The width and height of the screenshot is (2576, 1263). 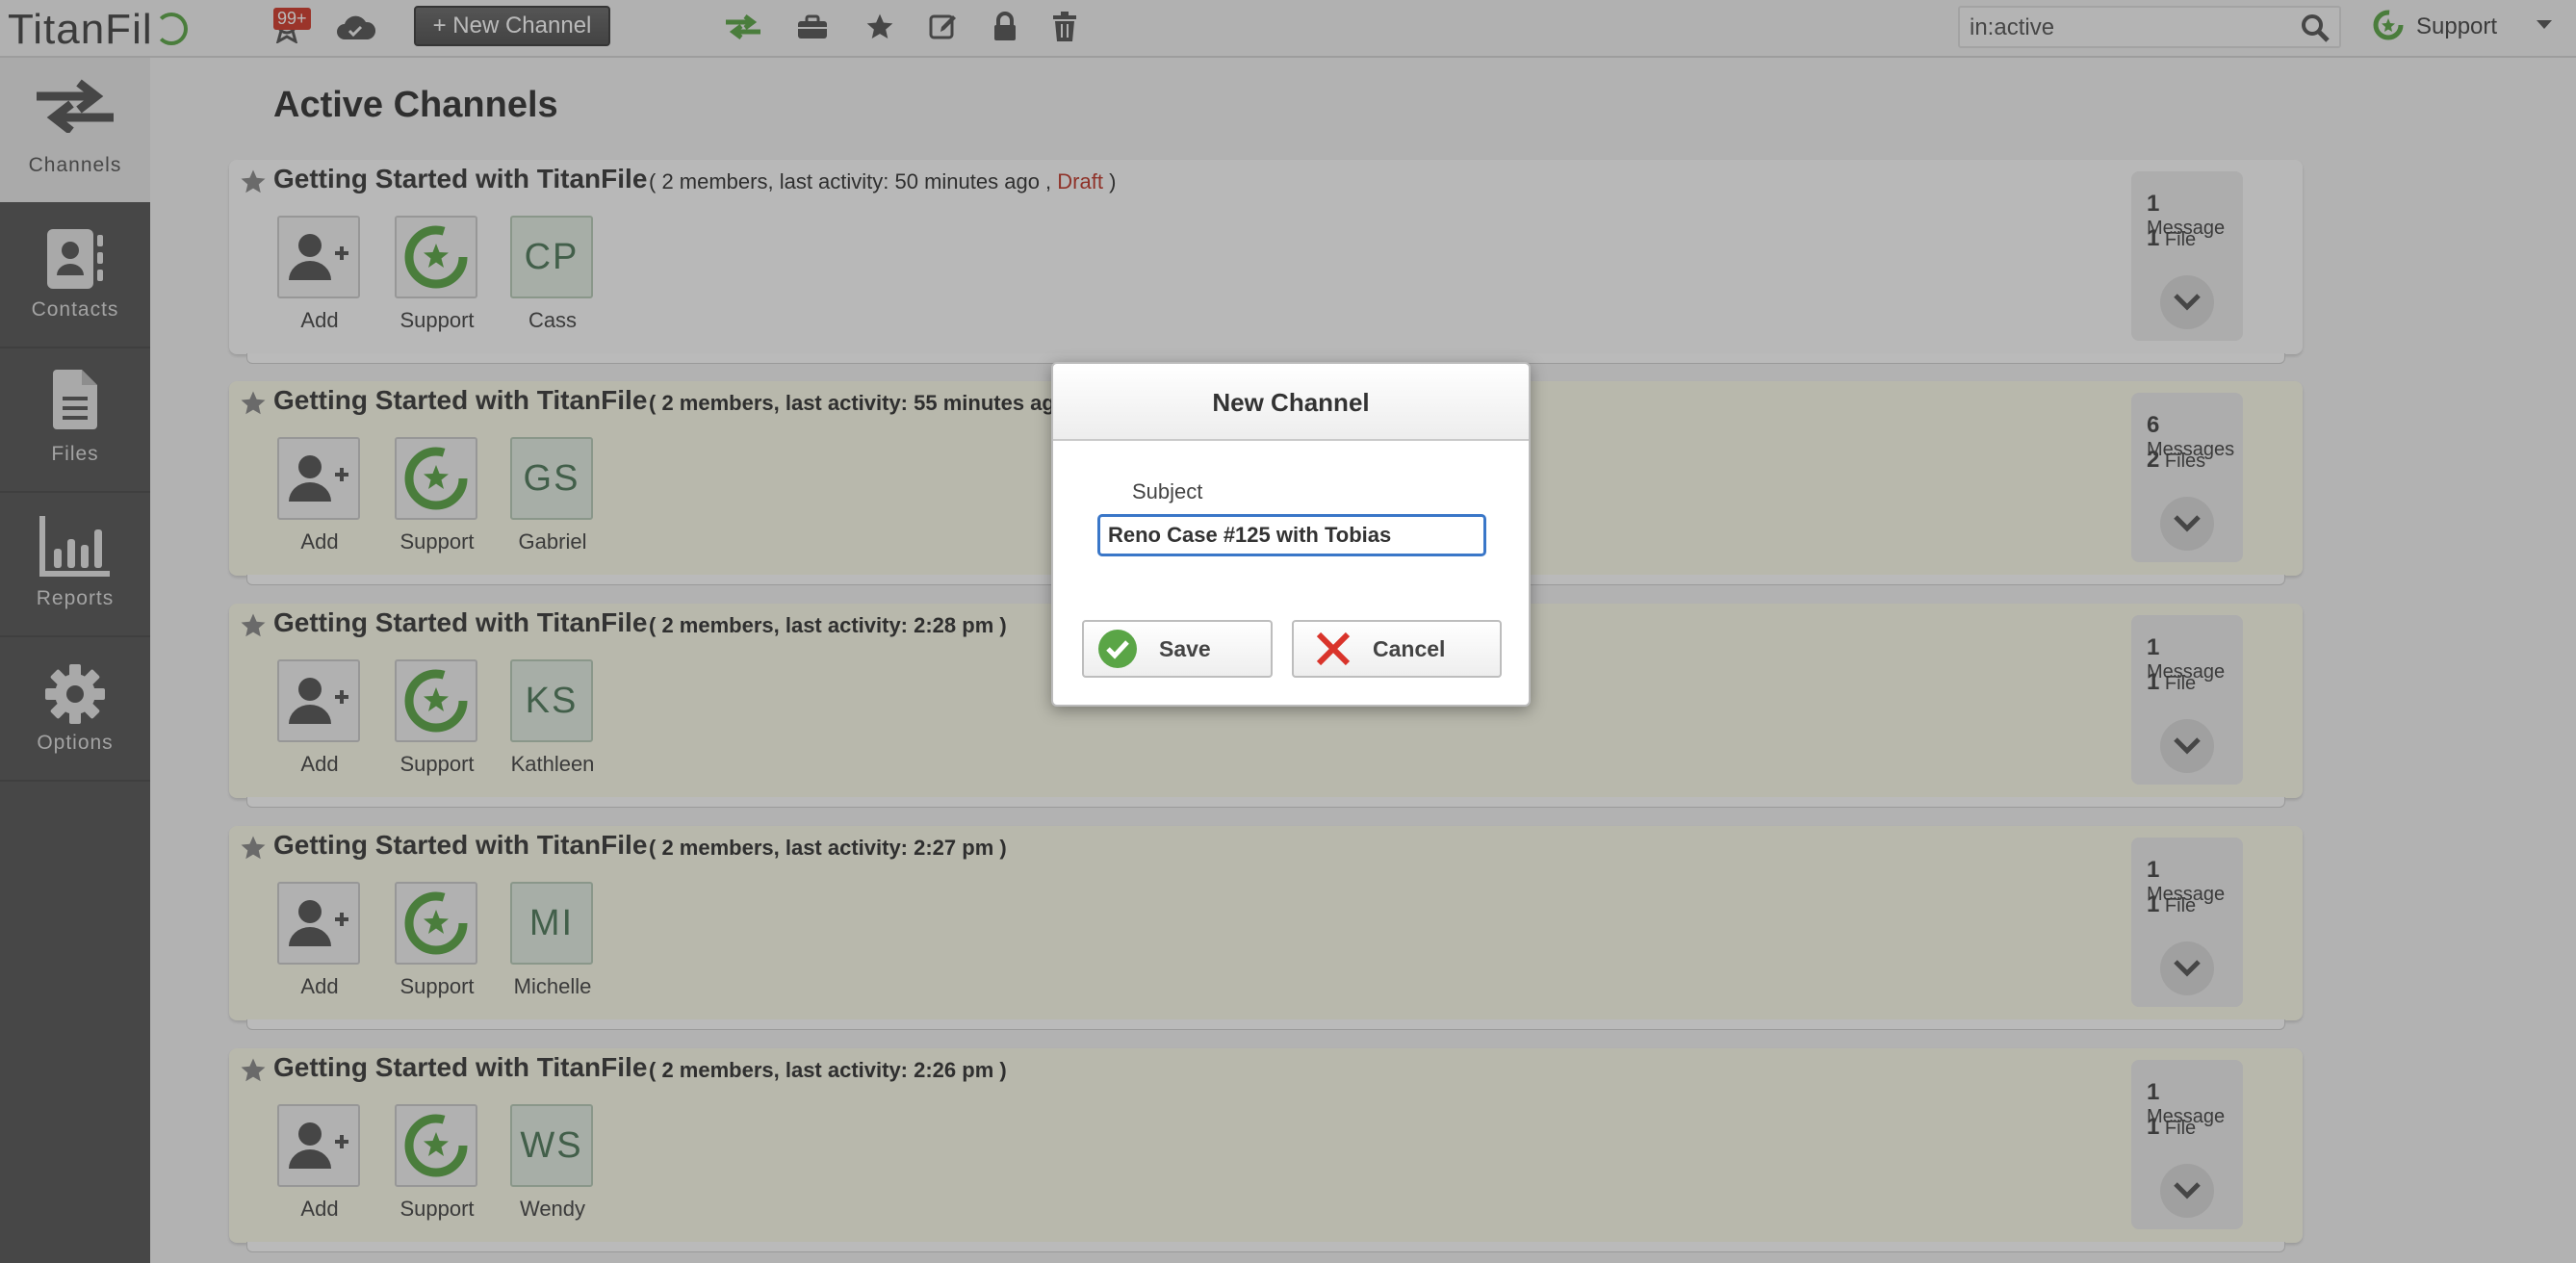 I want to click on cancel-button: Cancel, so click(x=1397, y=649).